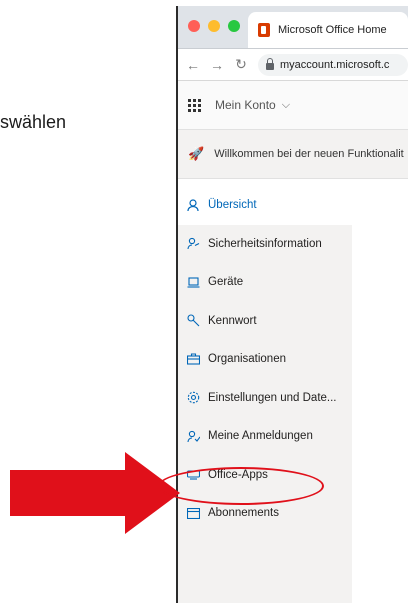  I want to click on sidebar-item-label: Geräte, so click(226, 282).